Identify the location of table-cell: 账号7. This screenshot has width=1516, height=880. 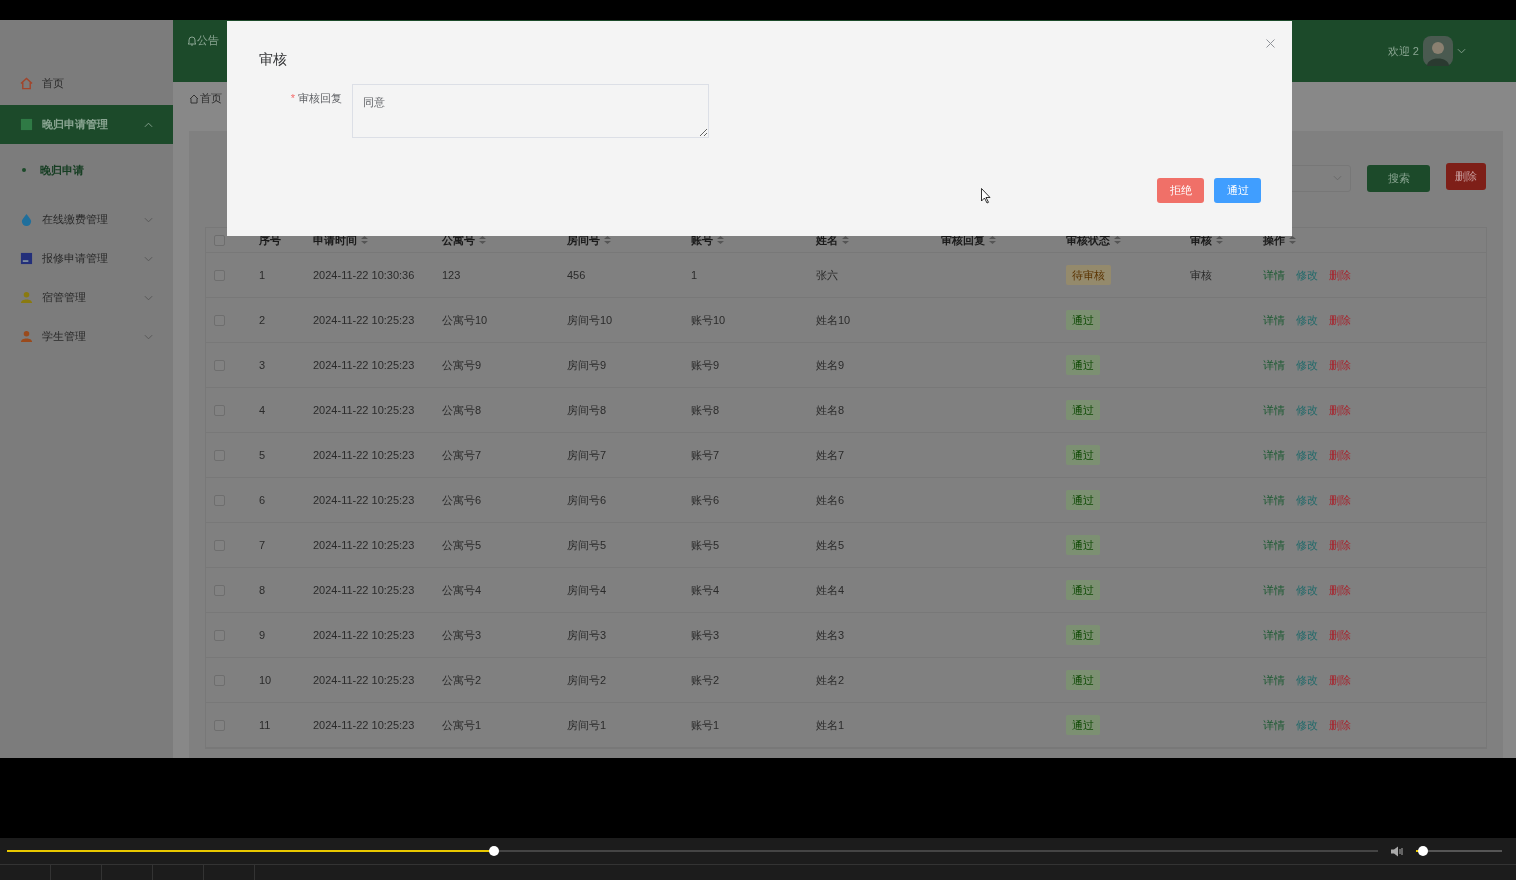
(705, 454).